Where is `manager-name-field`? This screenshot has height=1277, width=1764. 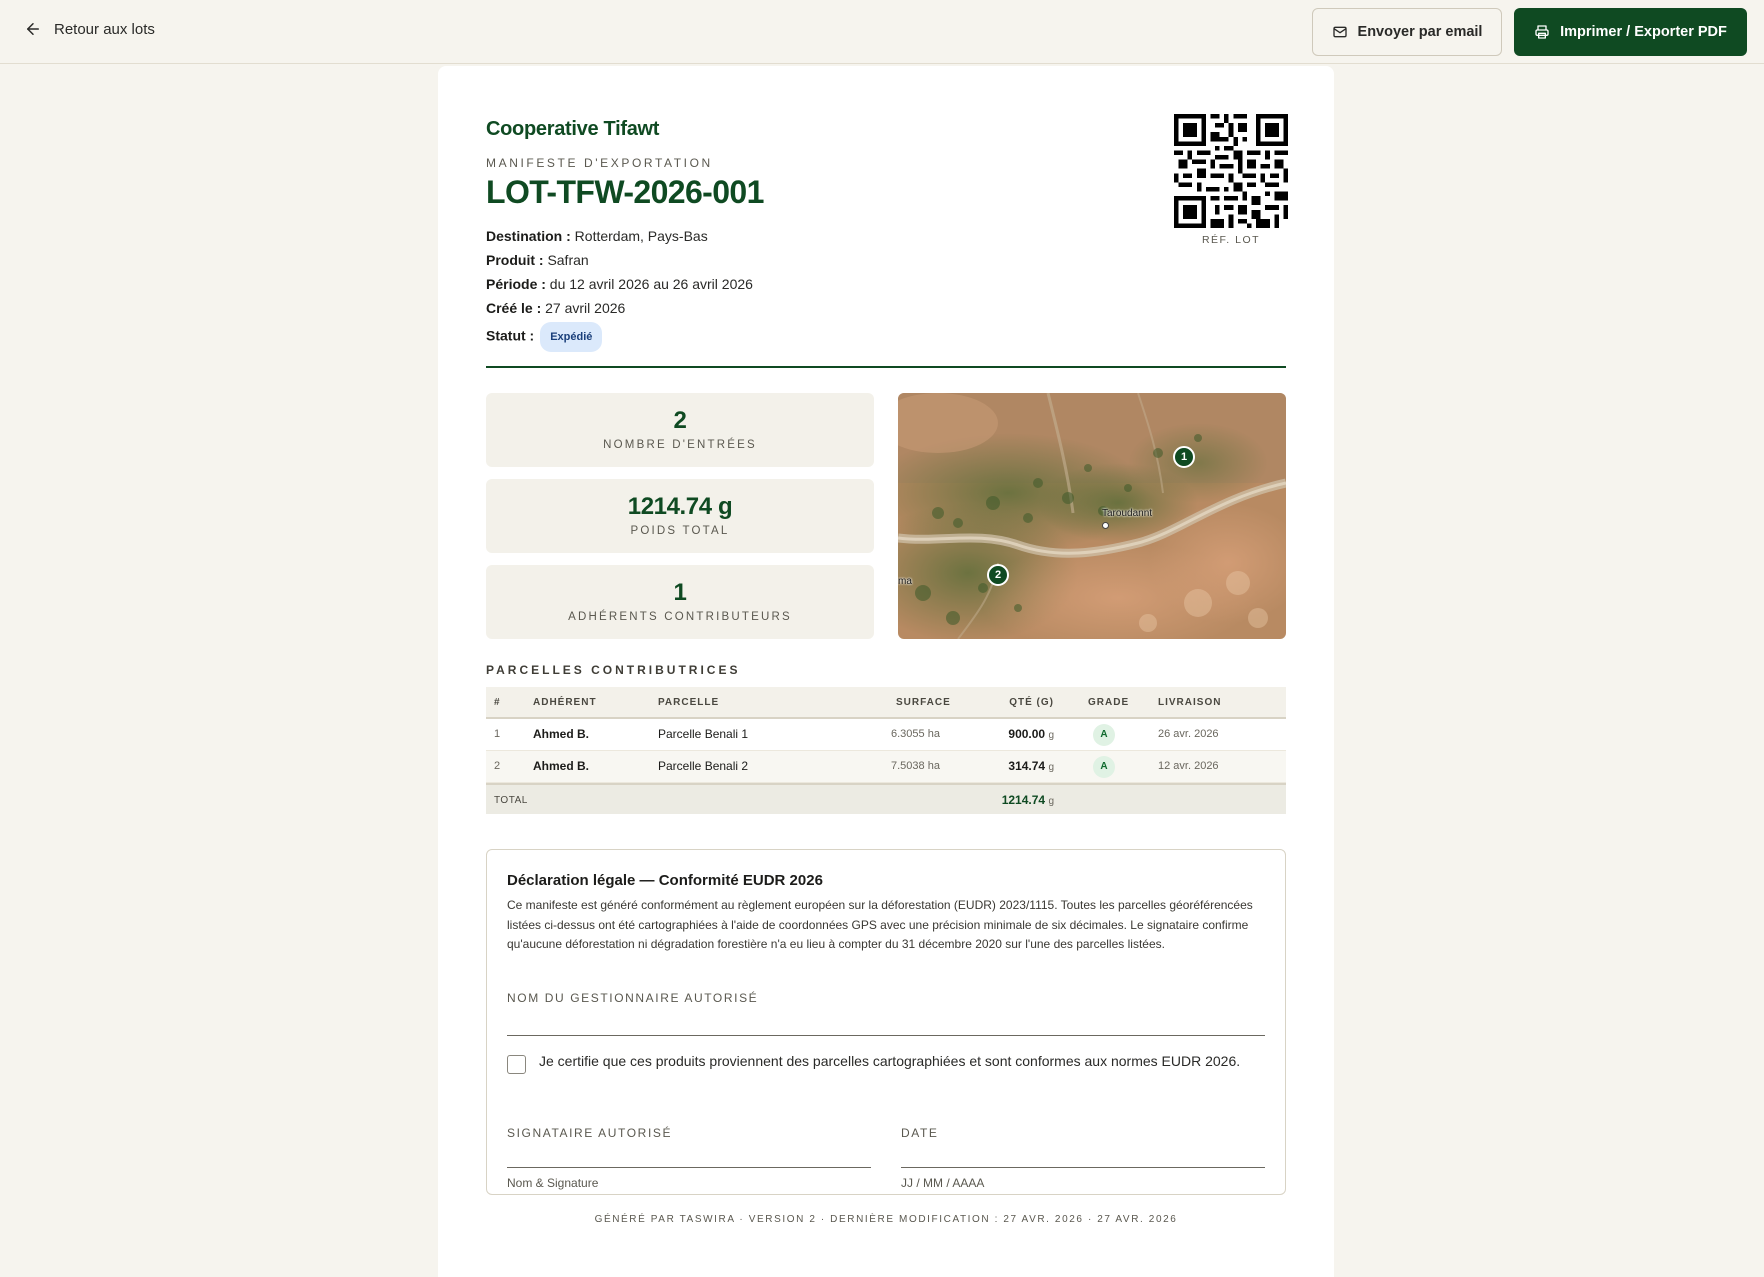 manager-name-field is located at coordinates (886, 1022).